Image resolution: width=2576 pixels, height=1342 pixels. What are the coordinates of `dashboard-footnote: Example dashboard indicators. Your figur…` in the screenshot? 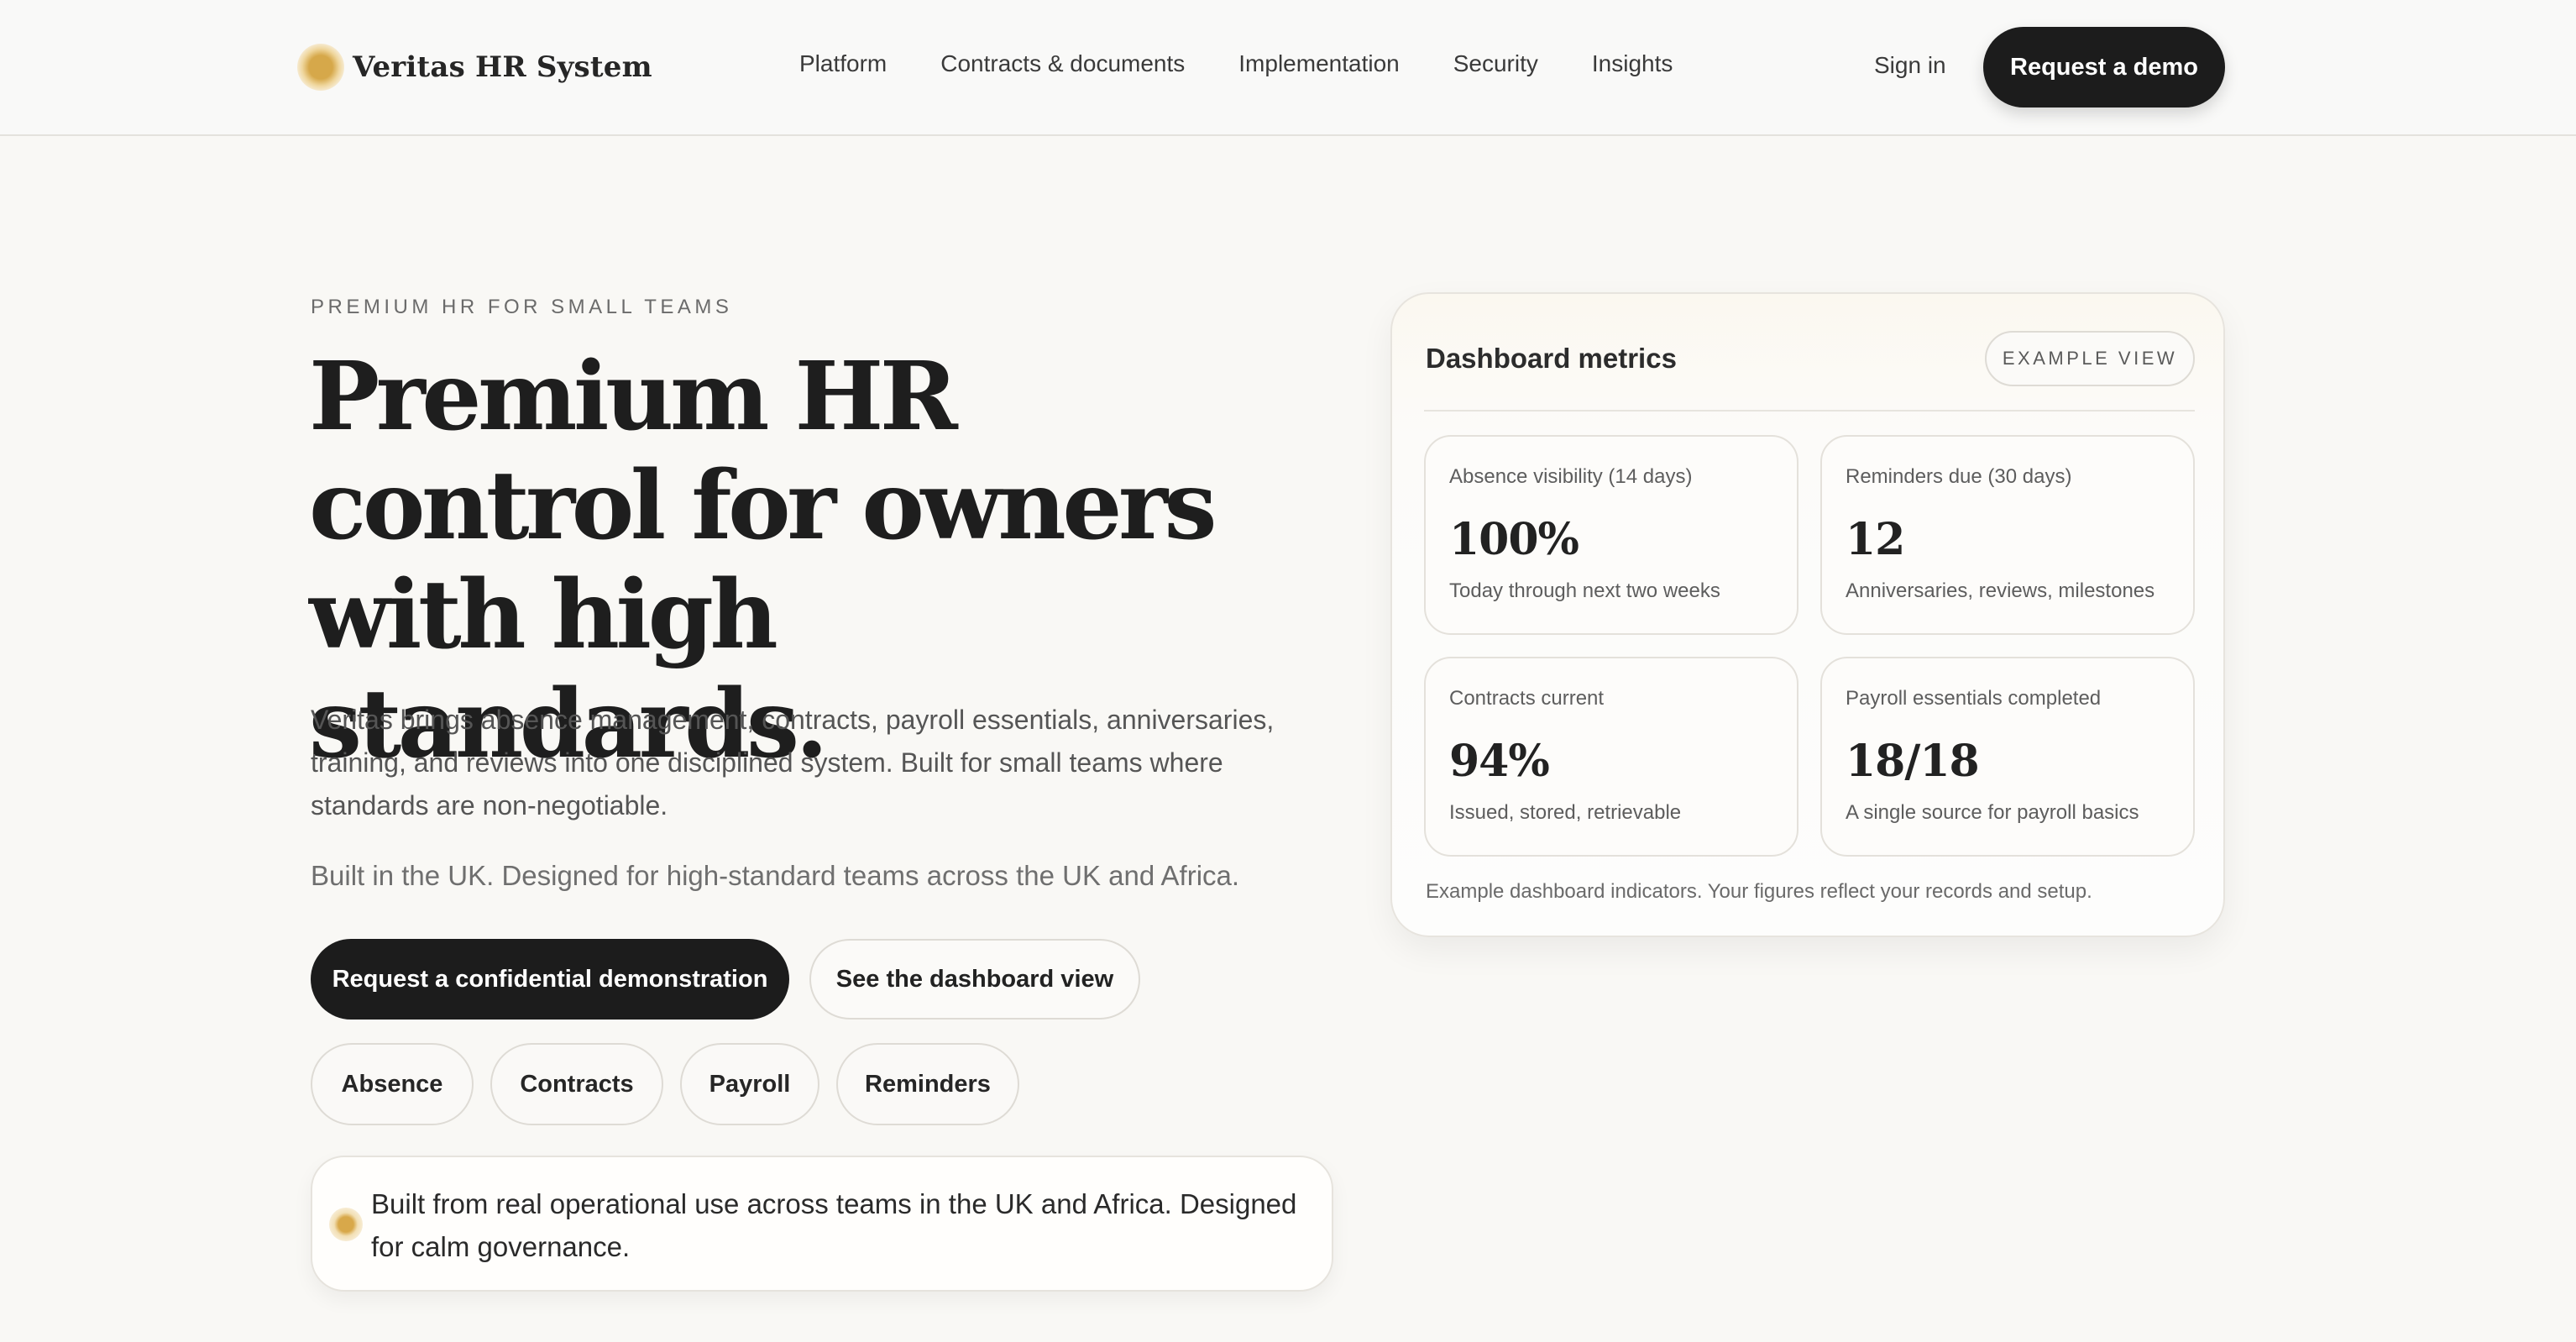 It's located at (1759, 892).